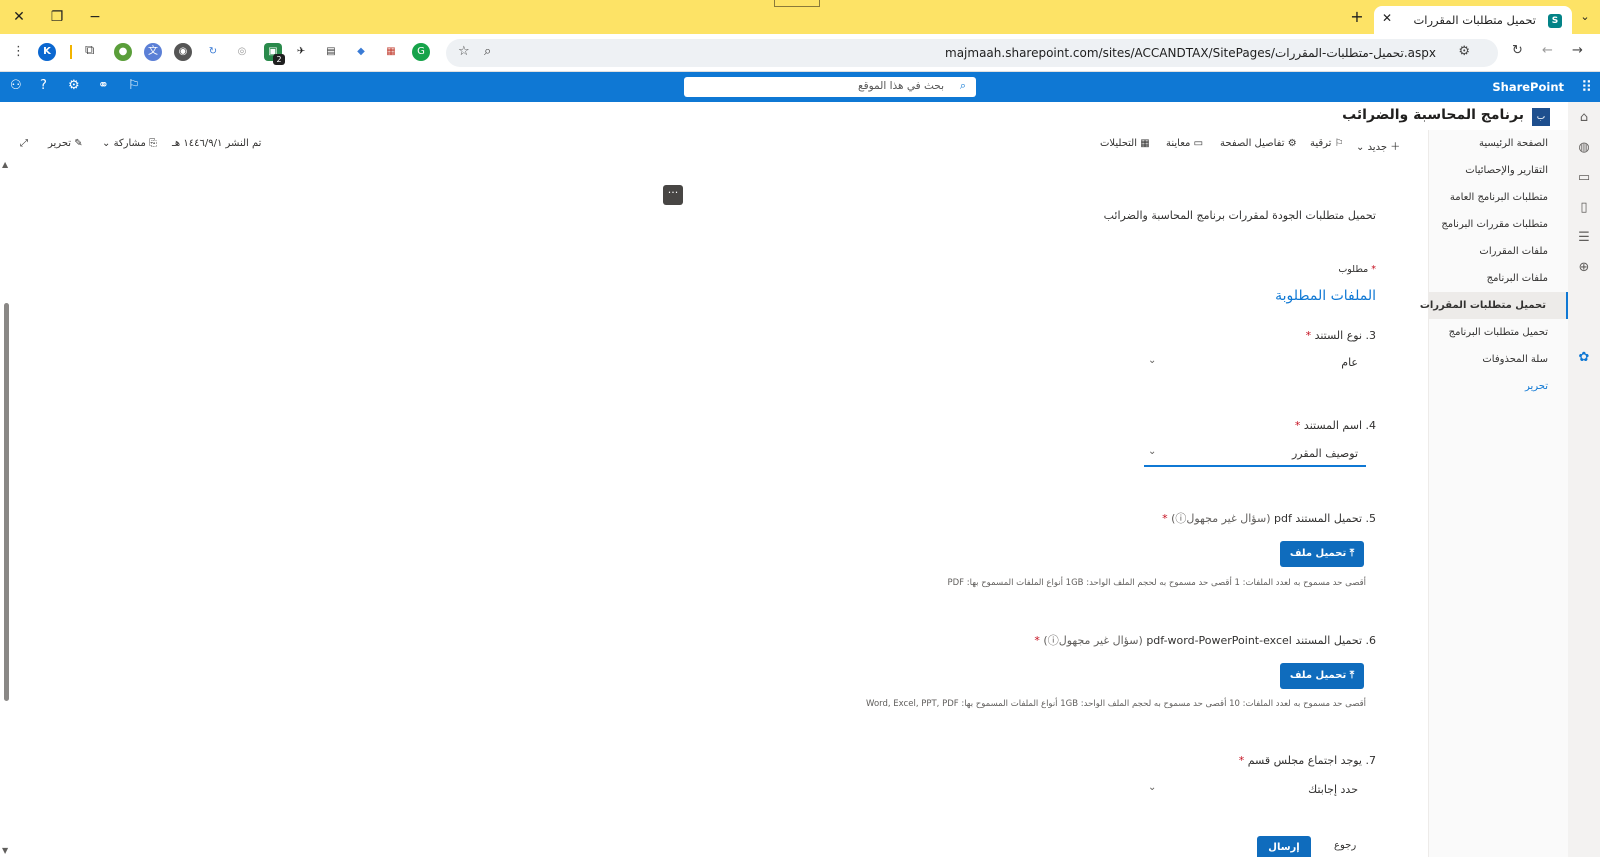  I want to click on back-button: رجوع, so click(1345, 845).